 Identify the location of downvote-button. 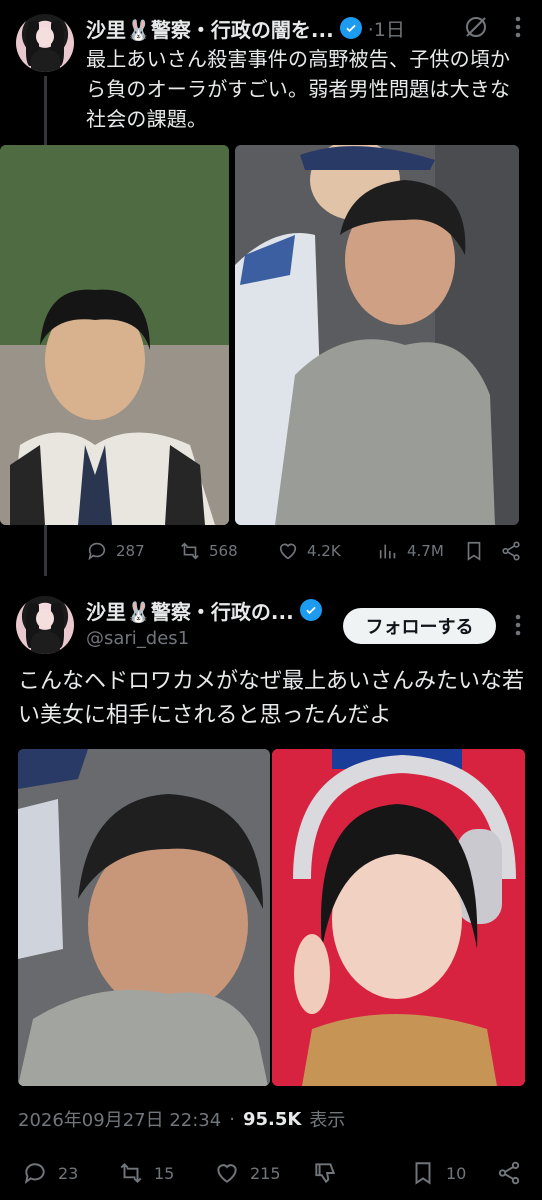
(325, 1173).